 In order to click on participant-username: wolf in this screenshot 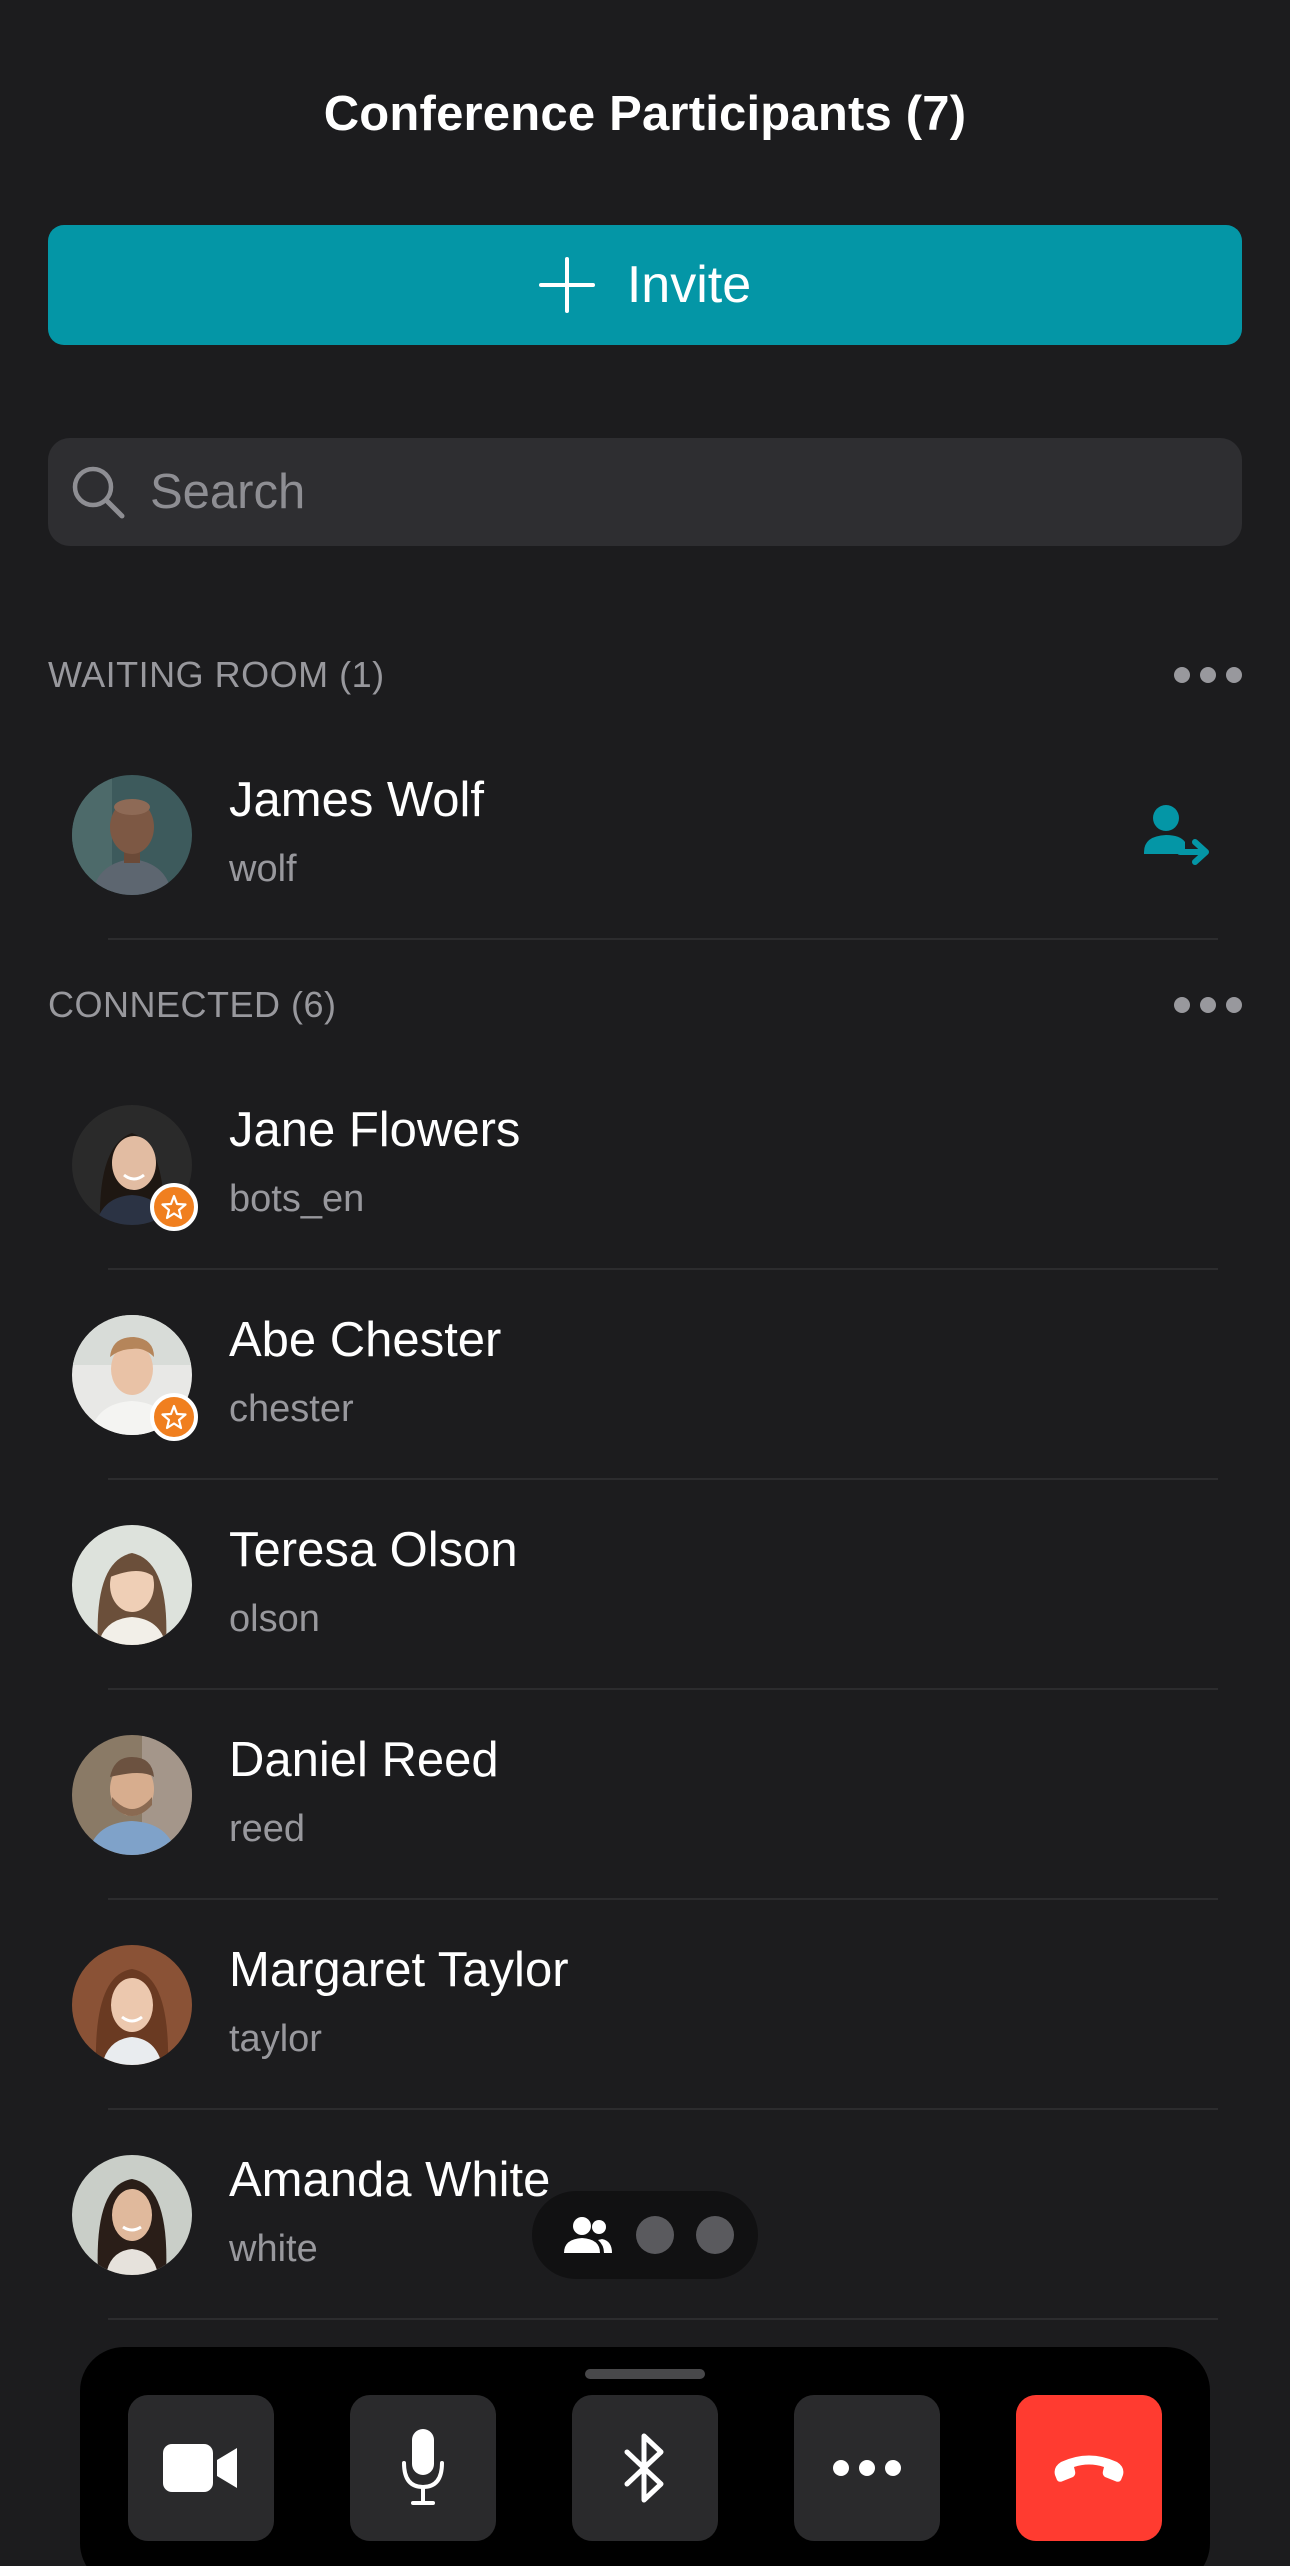, I will do `click(263, 869)`.